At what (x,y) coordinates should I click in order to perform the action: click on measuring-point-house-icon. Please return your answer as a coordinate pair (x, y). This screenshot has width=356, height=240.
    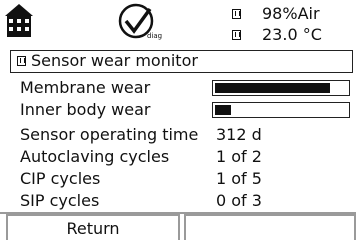
    Looking at the image, I should click on (19, 20).